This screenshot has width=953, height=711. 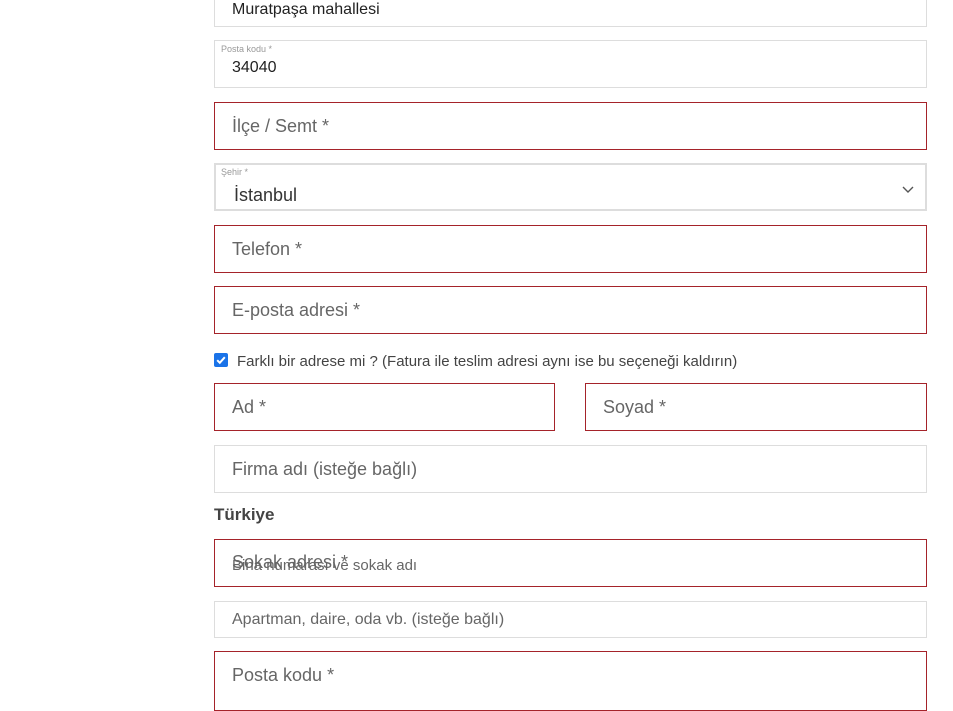 I want to click on billing-city-value: İstanbul, so click(x=266, y=195).